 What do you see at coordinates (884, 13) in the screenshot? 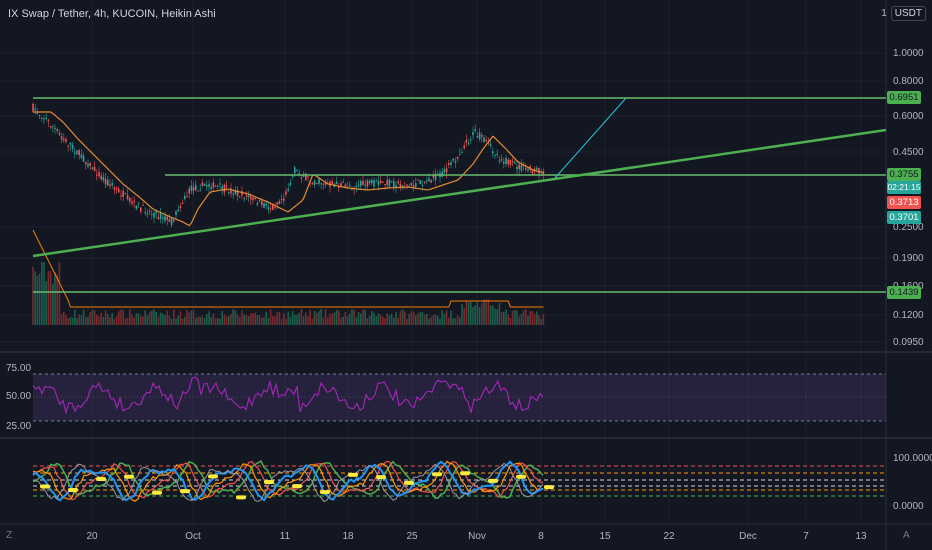
I see `scale-mode: 1` at bounding box center [884, 13].